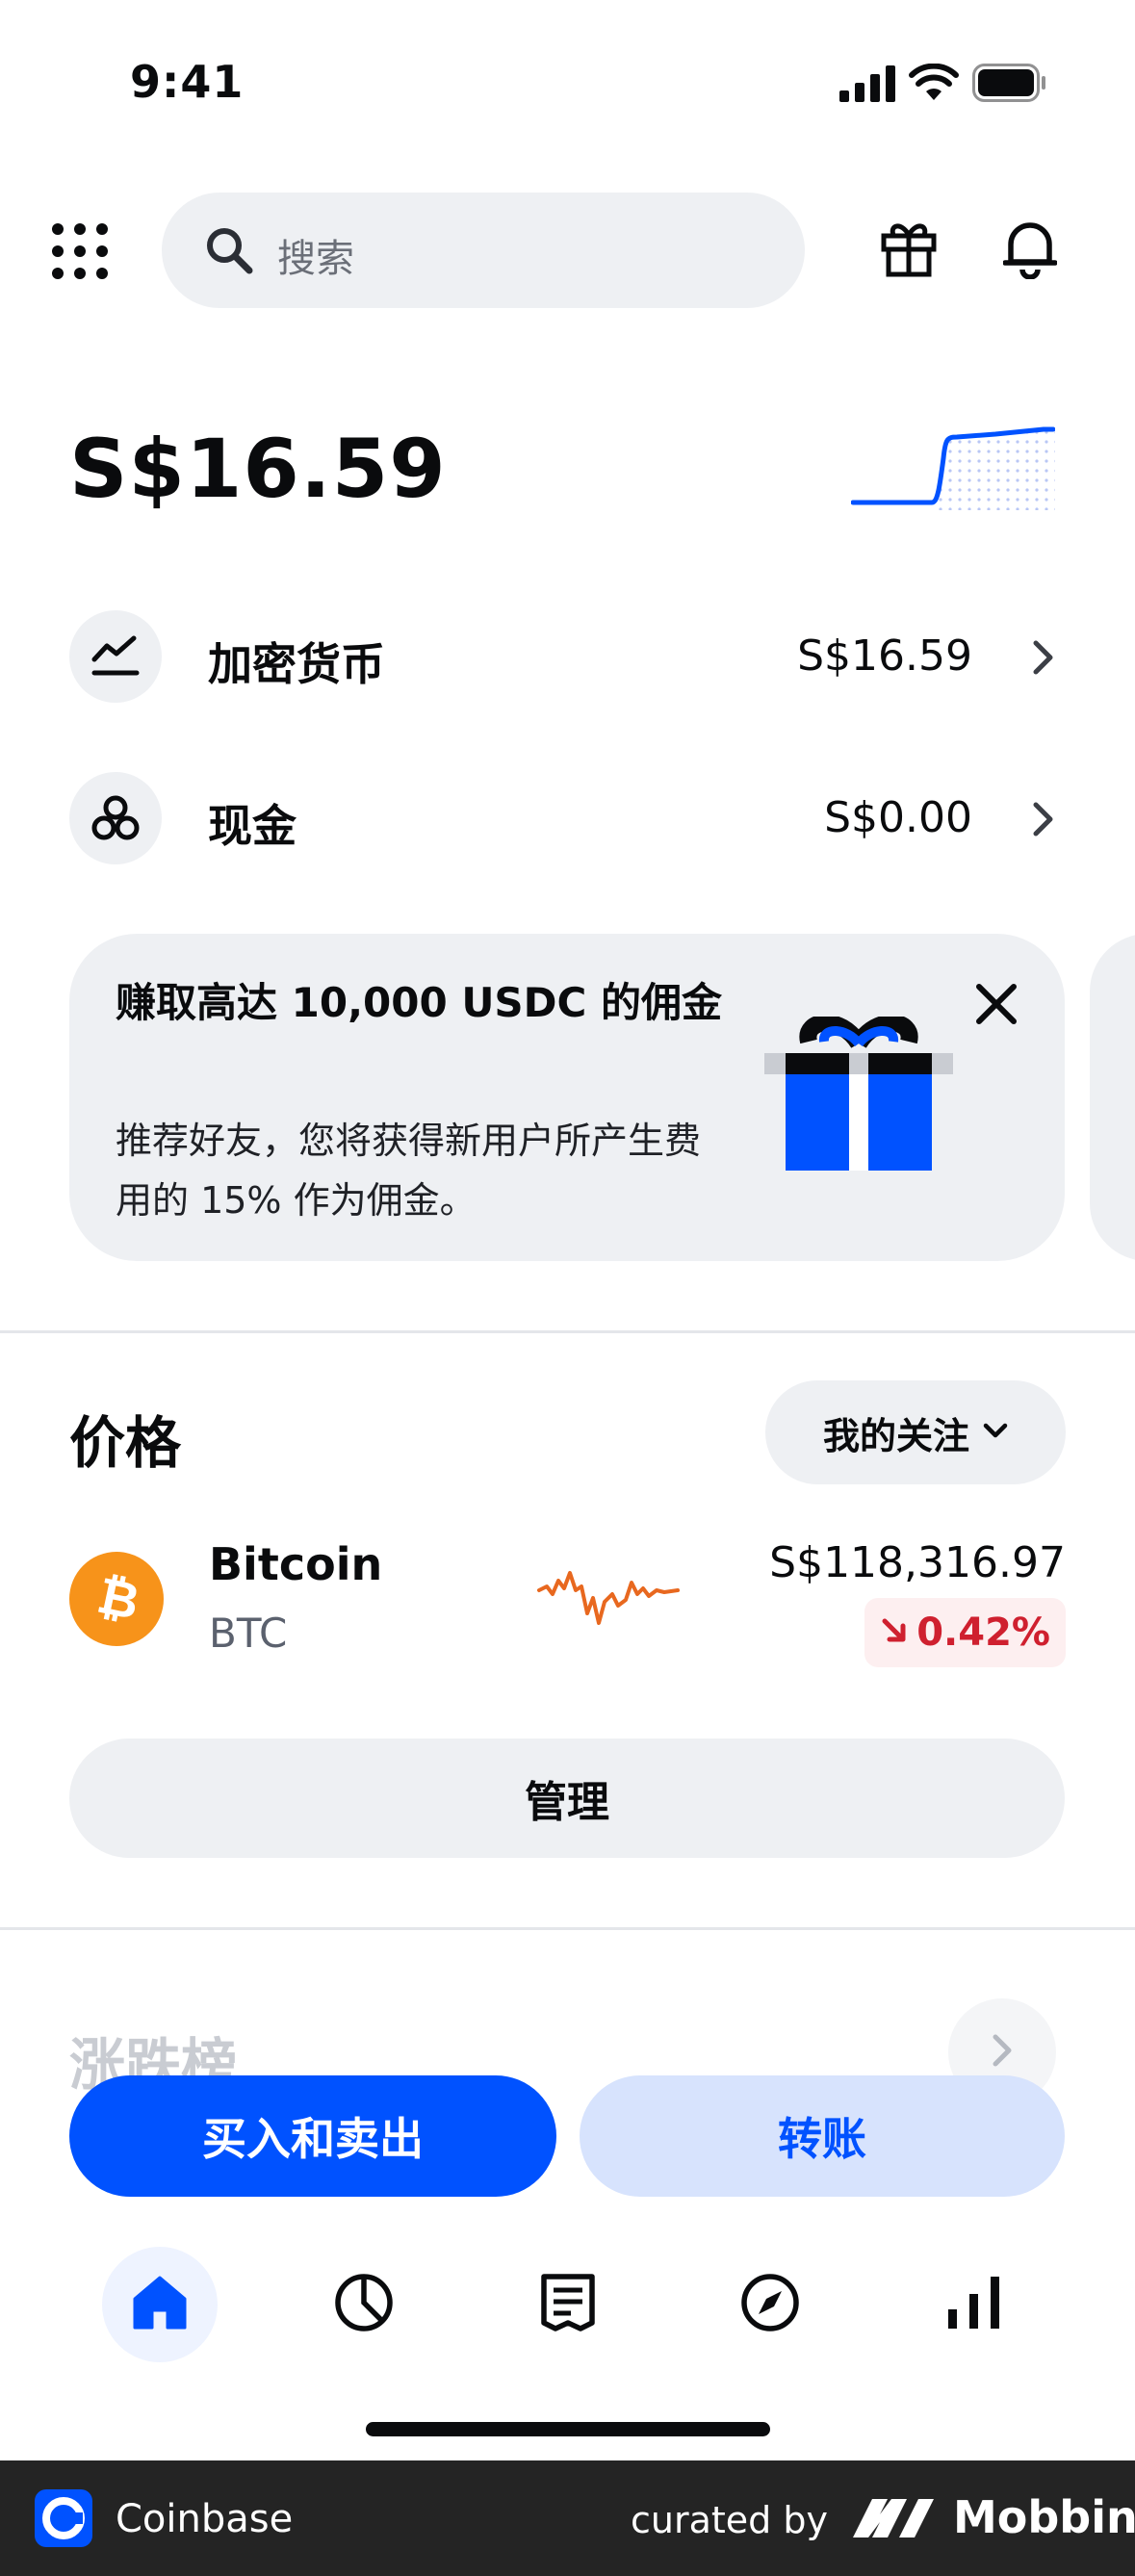 The image size is (1135, 2576). What do you see at coordinates (252, 826) in the screenshot?
I see `cash-row-label: 现金` at bounding box center [252, 826].